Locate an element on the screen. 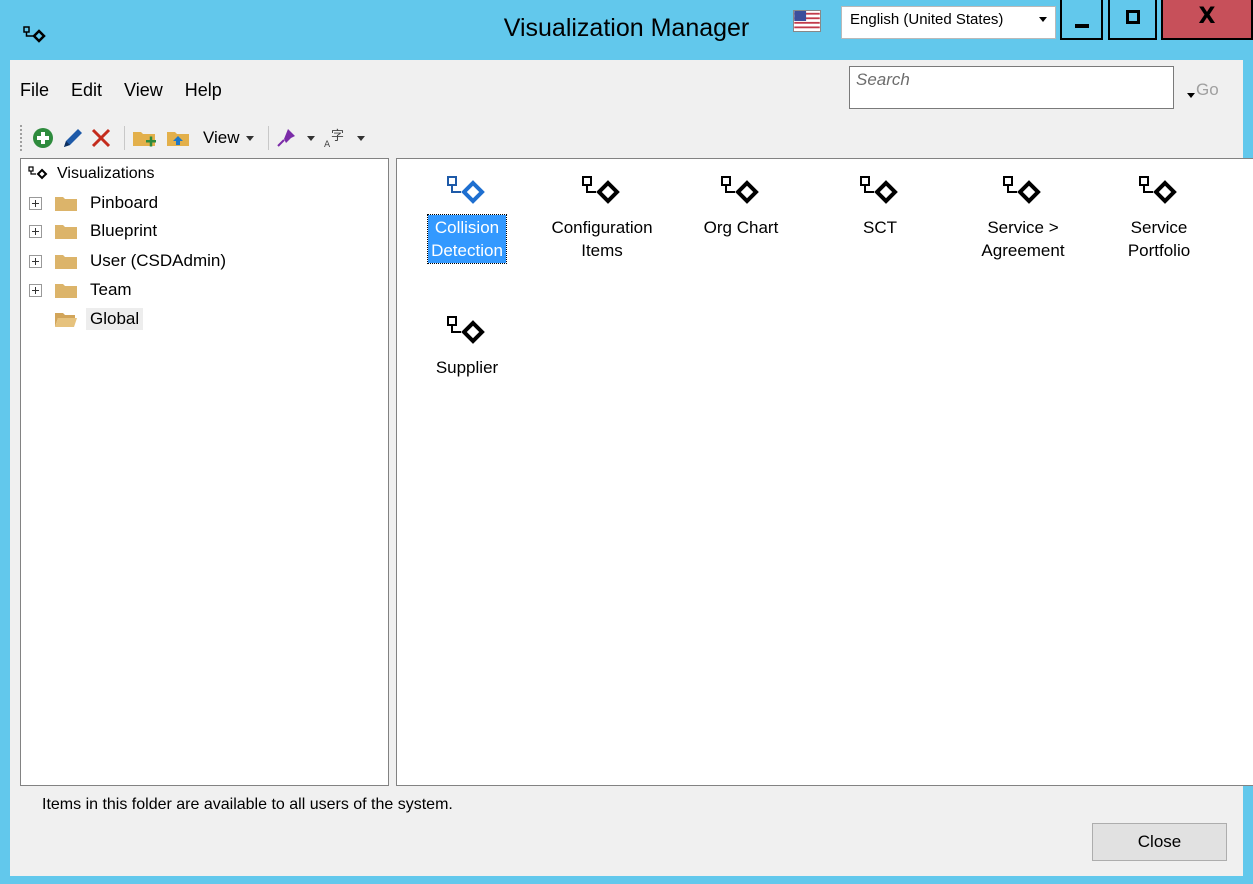  visualization-label: Supplier is located at coordinates (467, 367).